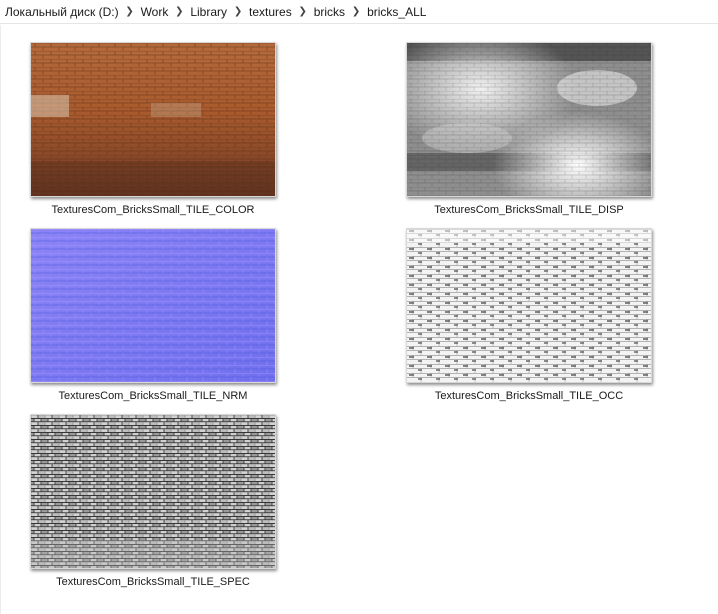 This screenshot has height=614, width=718. I want to click on file-name-label: TexturesCom_BricksSmall_TILE_OCC, so click(529, 396).